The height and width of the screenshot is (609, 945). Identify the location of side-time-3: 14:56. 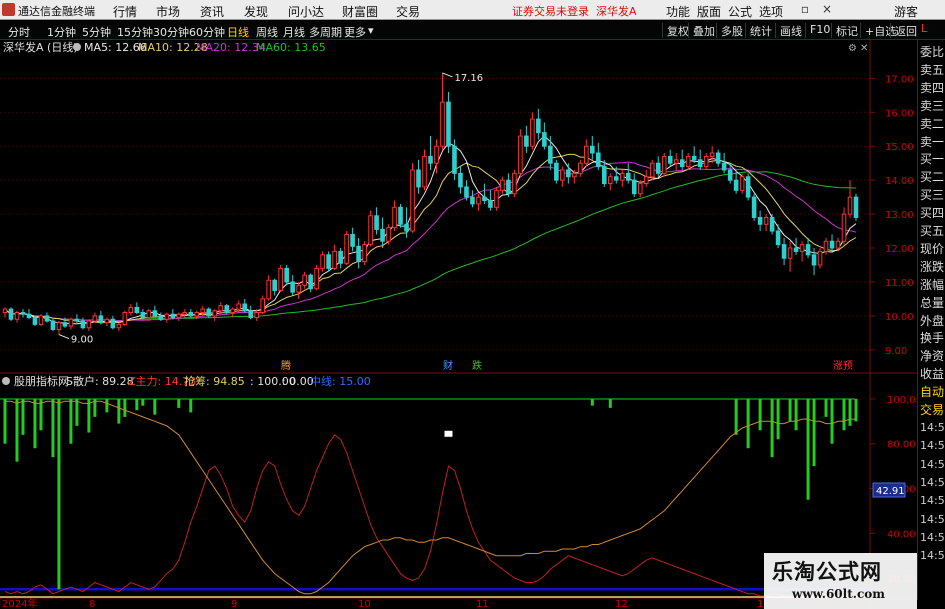
(932, 482).